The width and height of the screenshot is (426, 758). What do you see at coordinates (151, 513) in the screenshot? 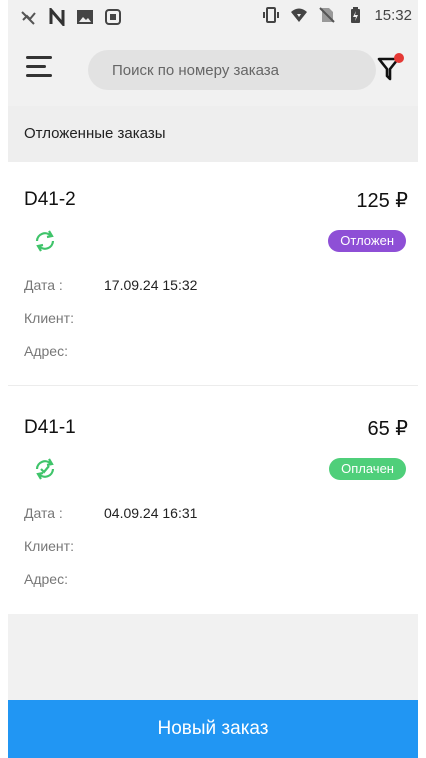
I see `date-value: 04.09.24 16:31` at bounding box center [151, 513].